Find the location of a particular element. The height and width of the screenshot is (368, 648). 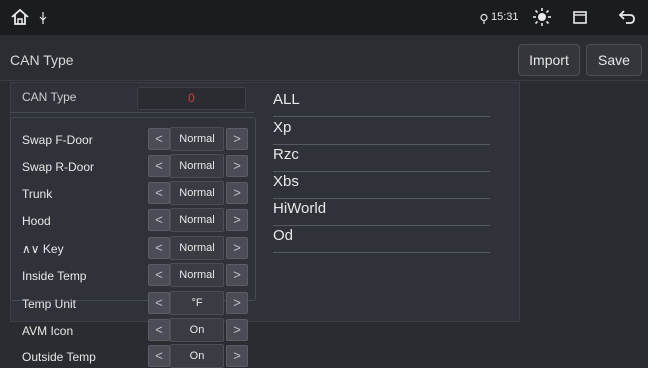

setting-label: ∧∨ Key is located at coordinates (43, 249).